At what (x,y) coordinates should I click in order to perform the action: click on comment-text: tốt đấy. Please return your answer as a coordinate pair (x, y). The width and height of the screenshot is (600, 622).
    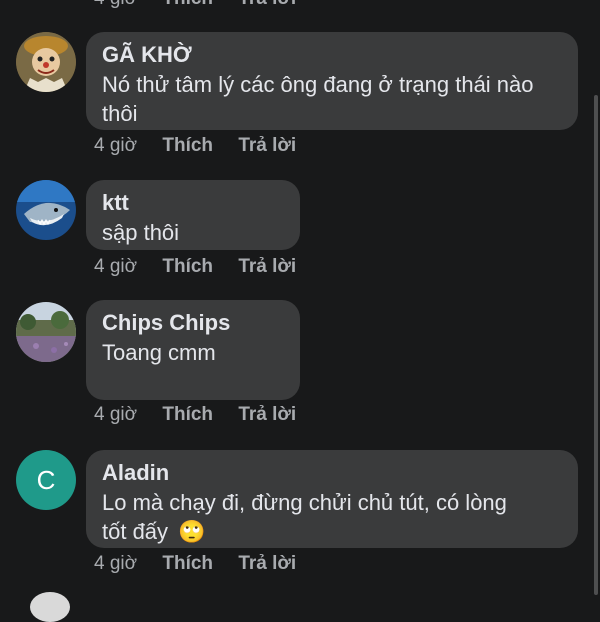
    Looking at the image, I should click on (135, 531).